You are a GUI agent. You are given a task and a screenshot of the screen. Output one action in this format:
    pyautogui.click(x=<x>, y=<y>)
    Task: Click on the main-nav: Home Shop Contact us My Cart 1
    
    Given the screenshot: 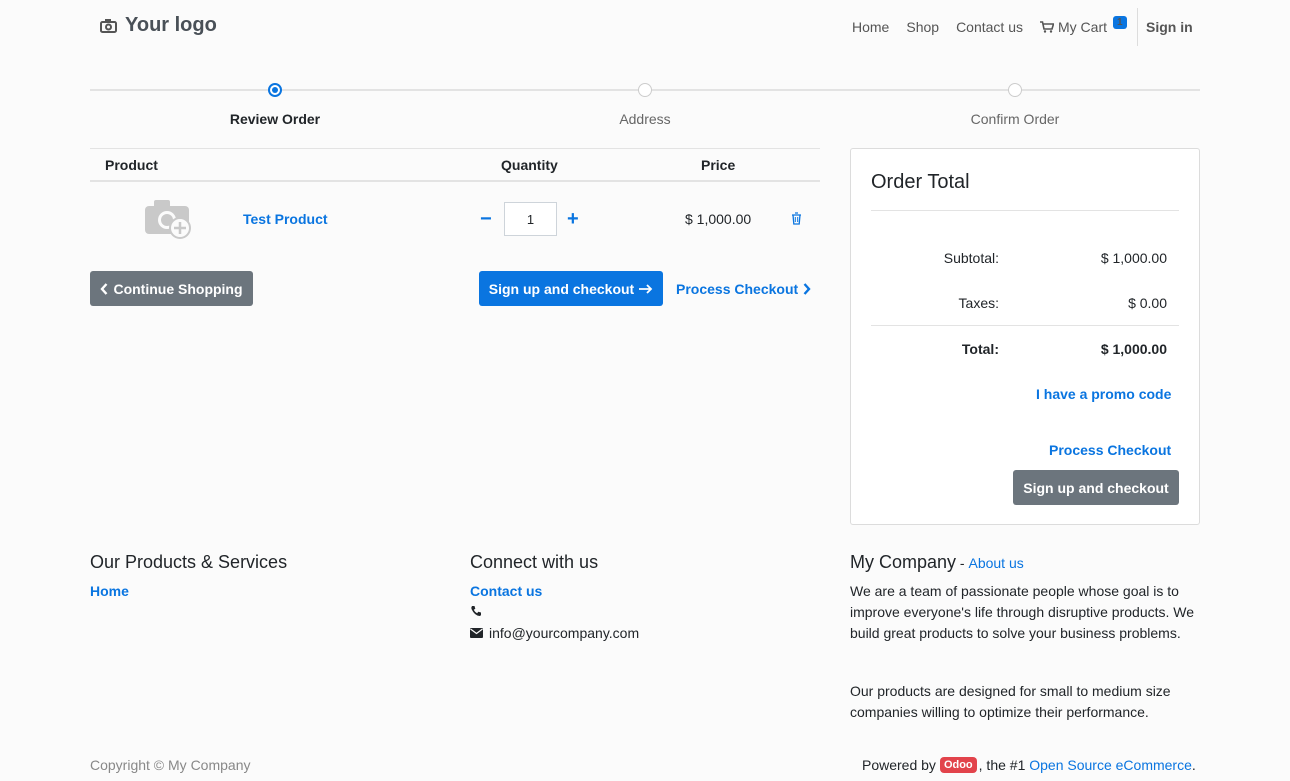 What is the action you would take?
    pyautogui.click(x=998, y=25)
    